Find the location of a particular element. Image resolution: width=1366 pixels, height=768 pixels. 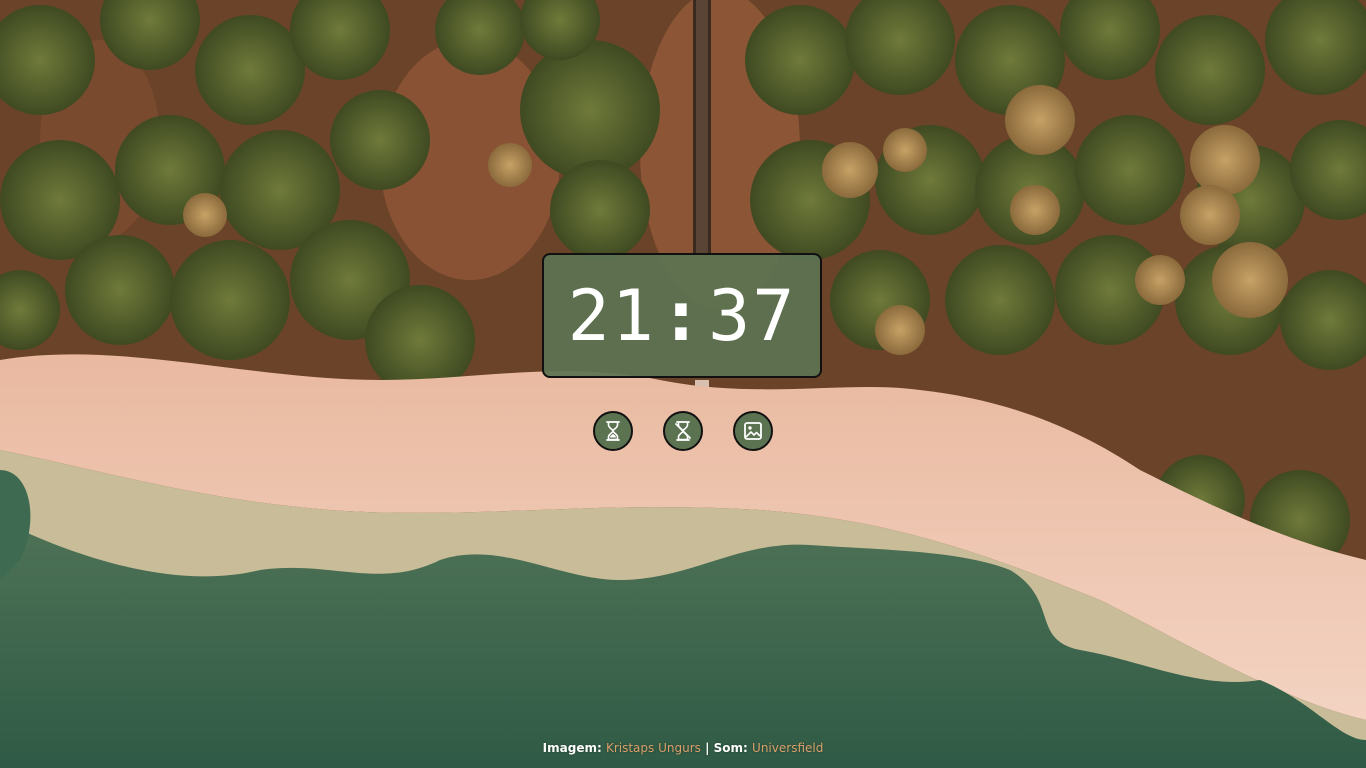

hourglass-icon is located at coordinates (613, 431).